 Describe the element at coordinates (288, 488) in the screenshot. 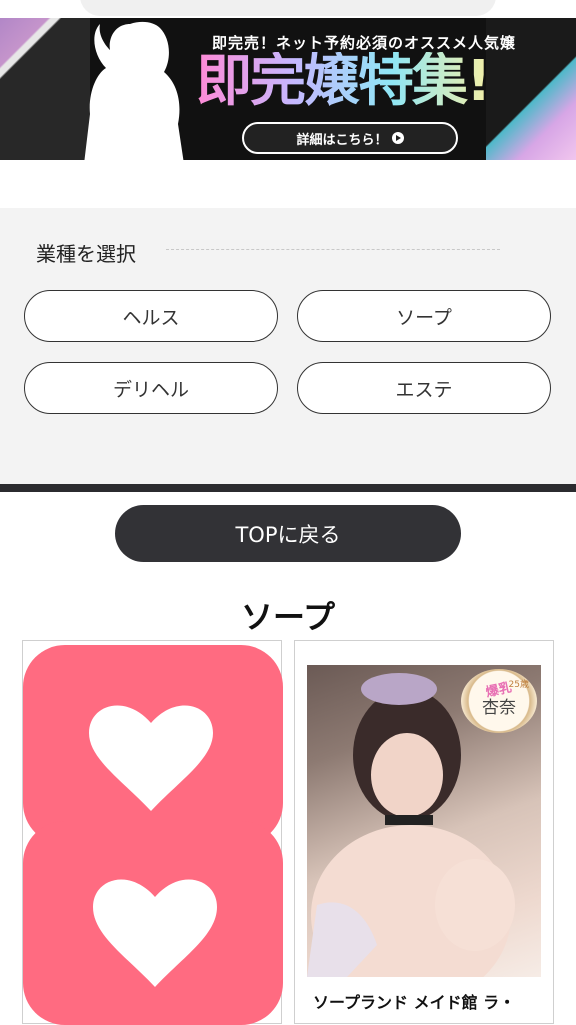

I see `section-divider-bar` at that location.